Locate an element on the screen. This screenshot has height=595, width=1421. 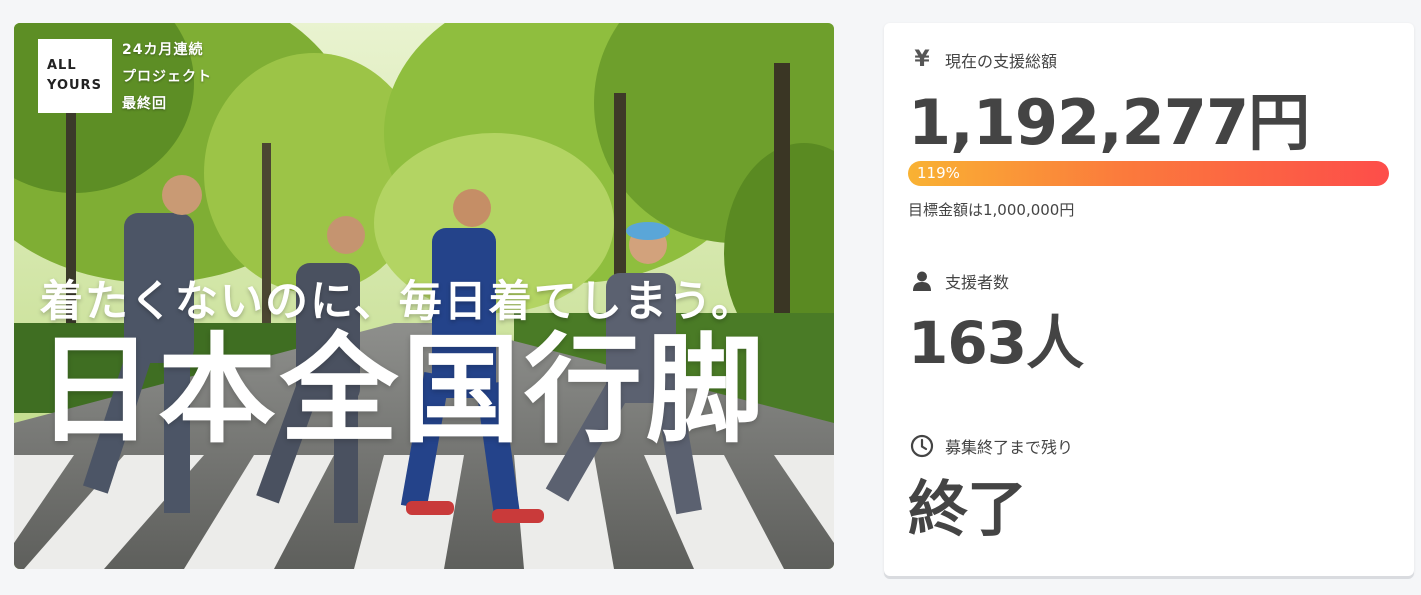
hero-title: 日本全国行脚 is located at coordinates (402, 390).